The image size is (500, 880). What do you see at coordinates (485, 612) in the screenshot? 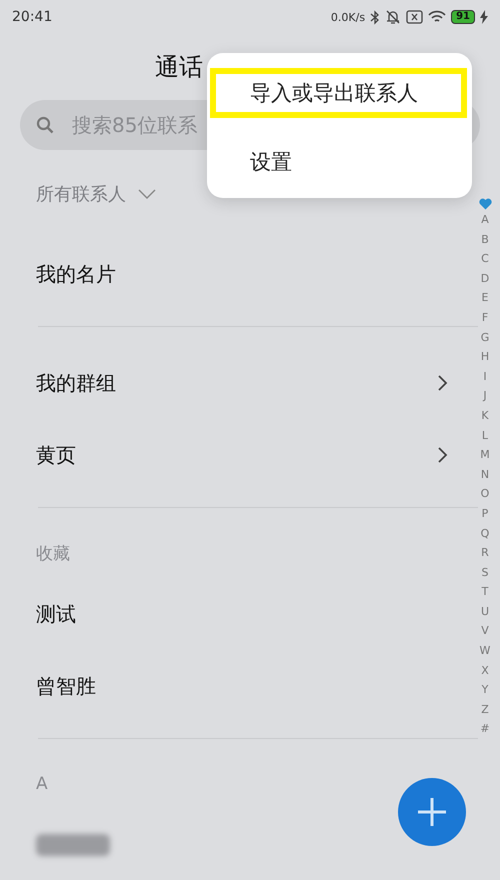
I see `index-letter: U` at bounding box center [485, 612].